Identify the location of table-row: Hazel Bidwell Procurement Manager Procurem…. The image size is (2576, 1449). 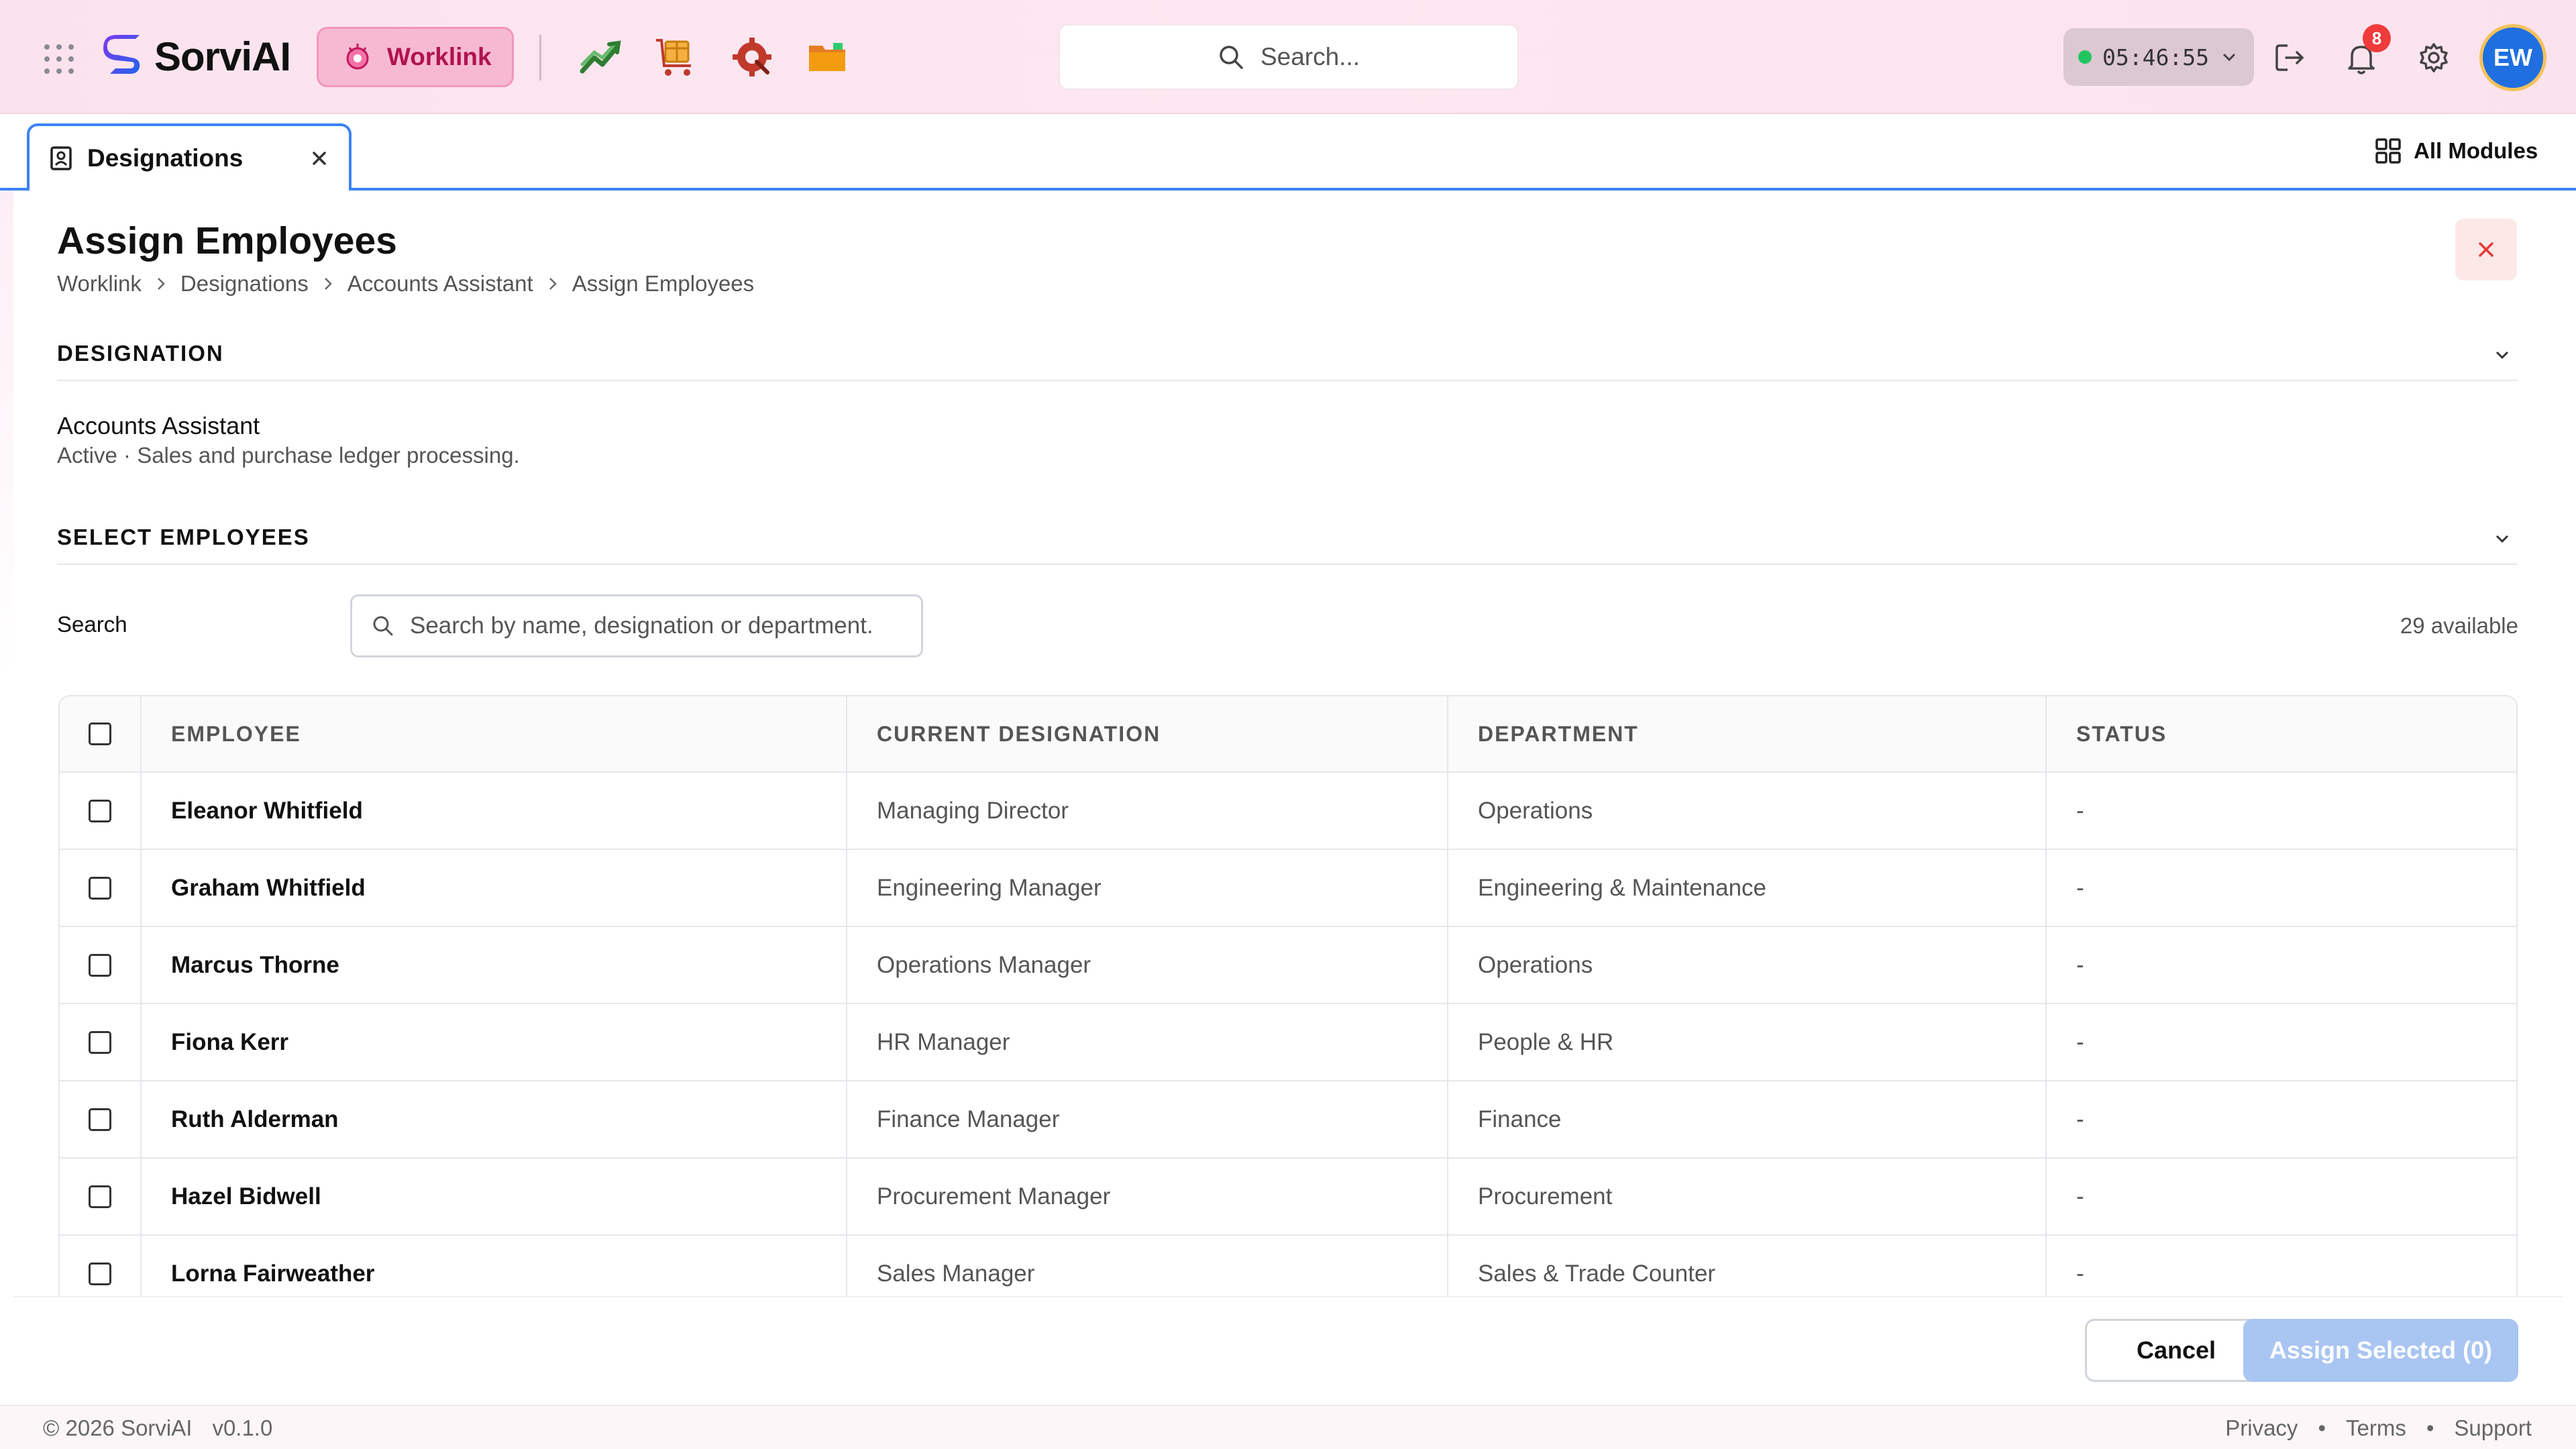
(1288, 1197).